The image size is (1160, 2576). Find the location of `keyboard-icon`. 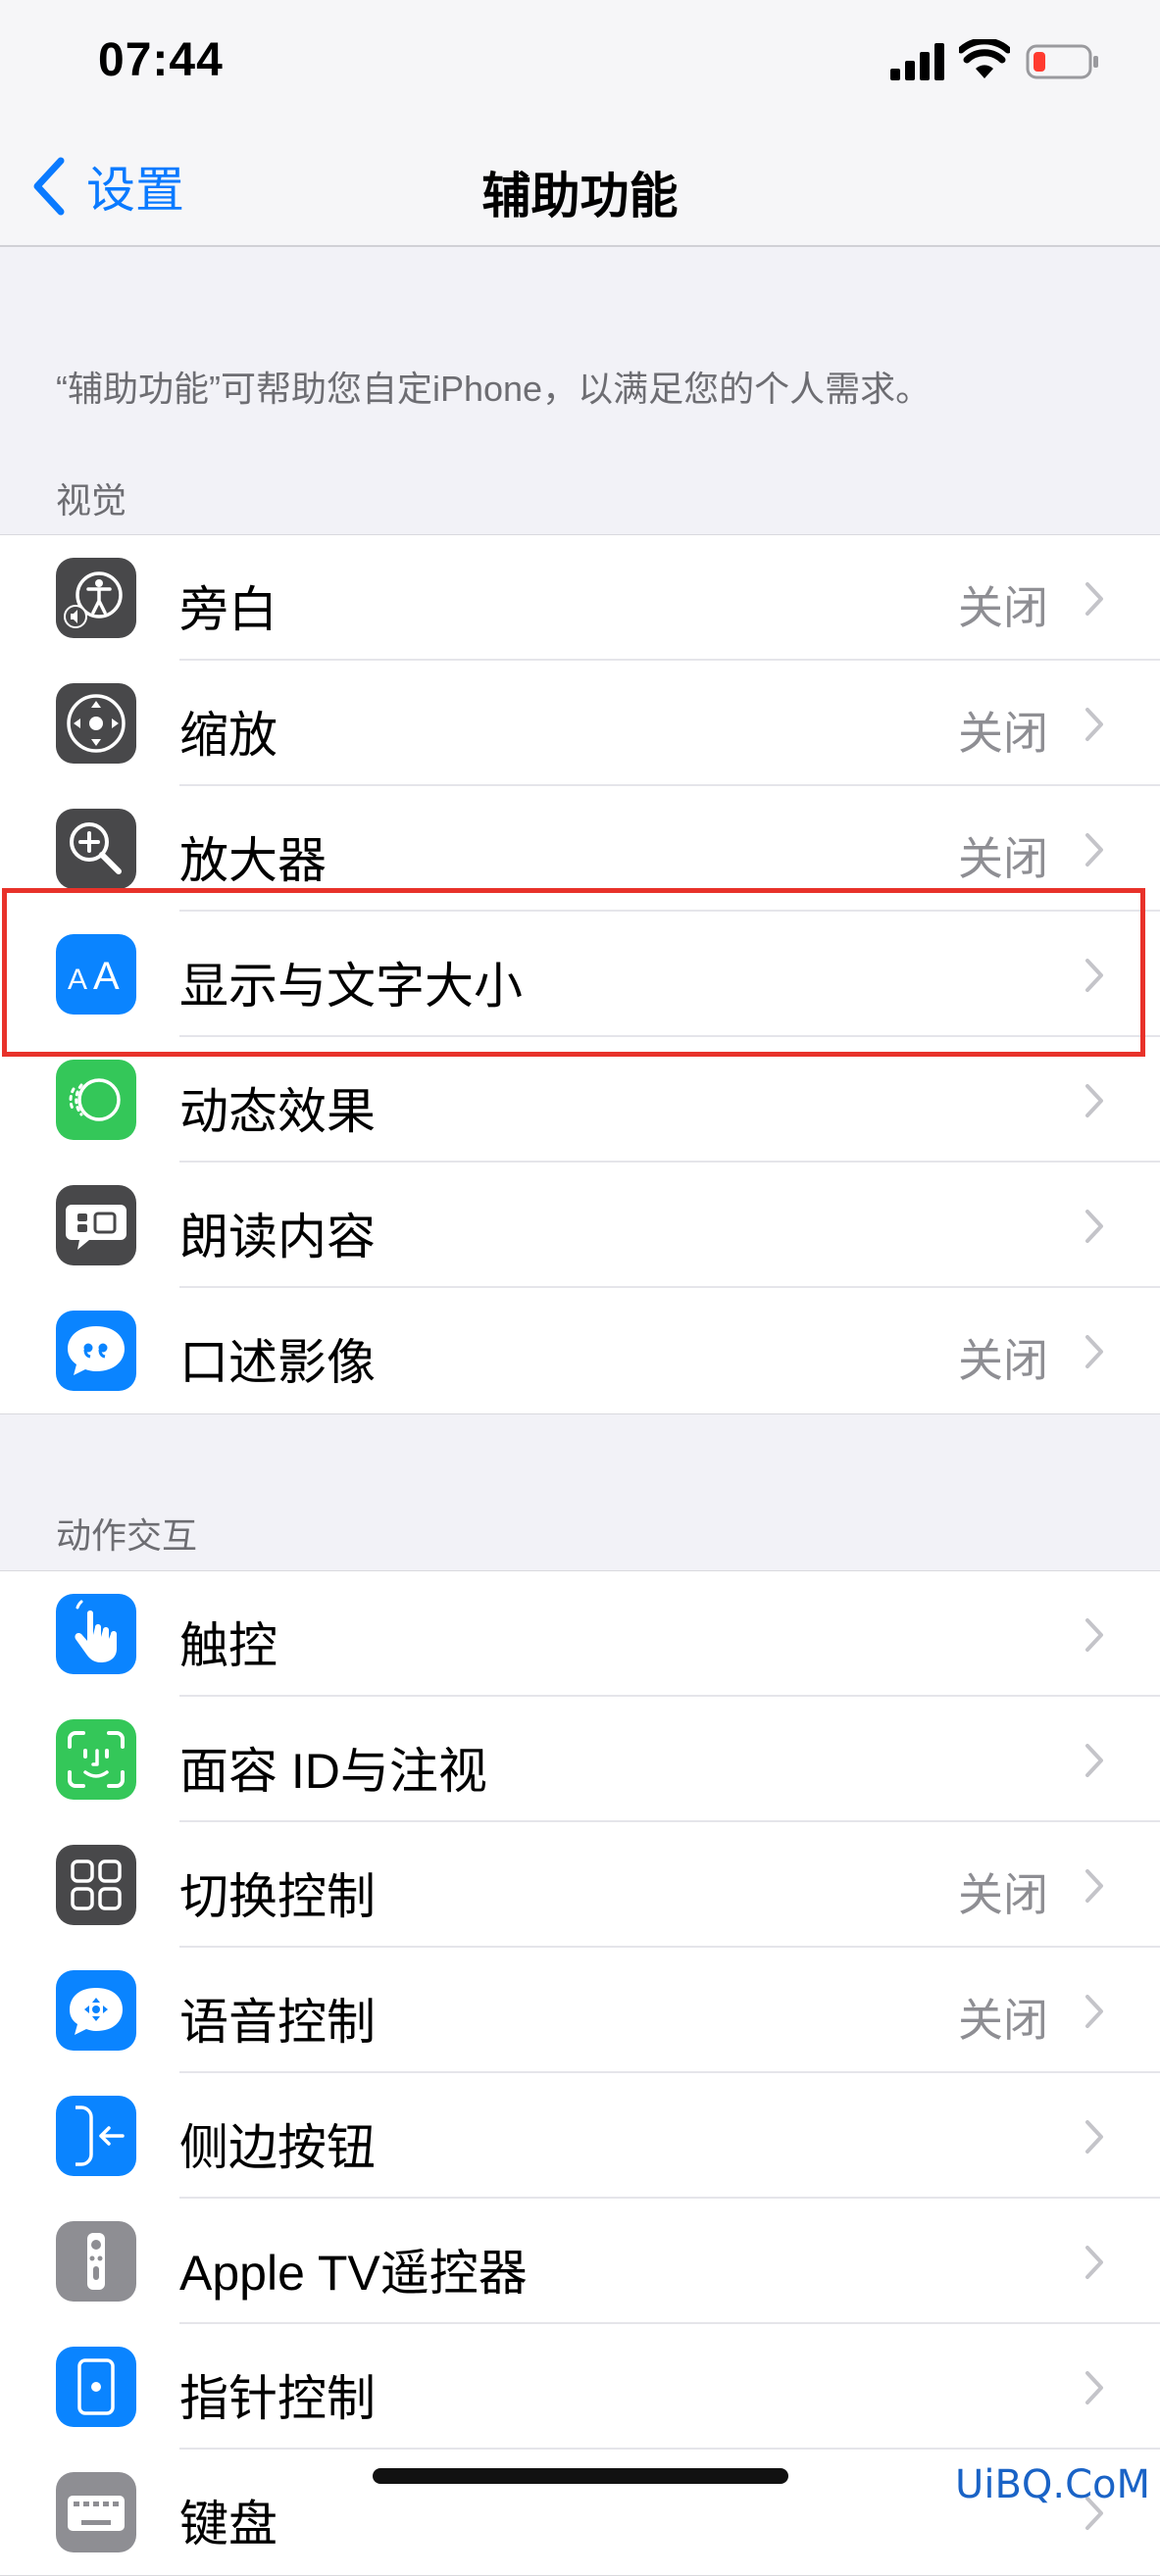

keyboard-icon is located at coordinates (96, 2512).